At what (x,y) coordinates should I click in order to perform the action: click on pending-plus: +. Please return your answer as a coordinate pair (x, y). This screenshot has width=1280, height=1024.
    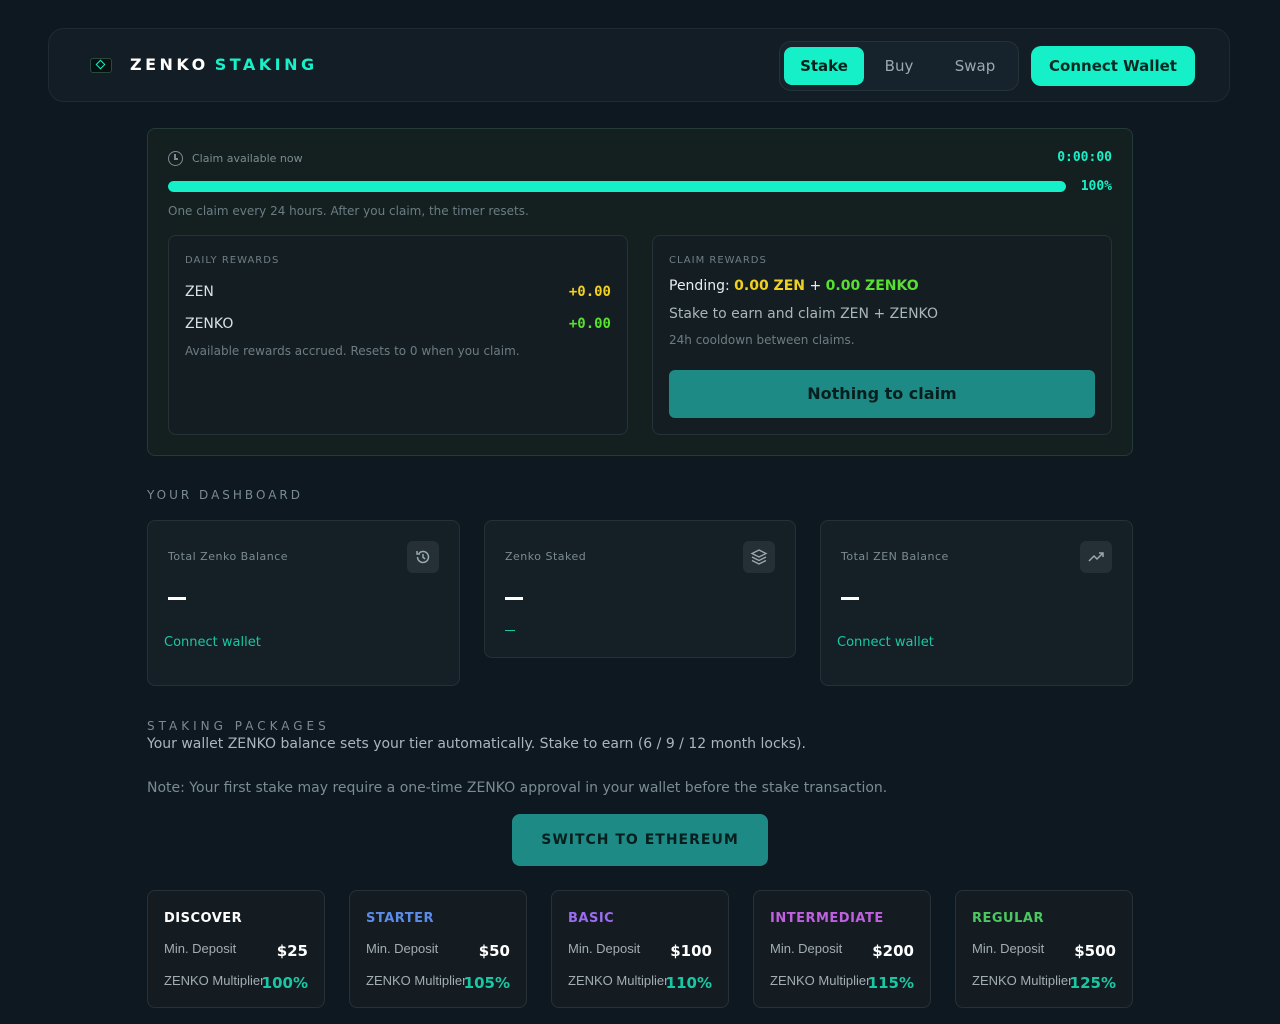
    Looking at the image, I should click on (815, 286).